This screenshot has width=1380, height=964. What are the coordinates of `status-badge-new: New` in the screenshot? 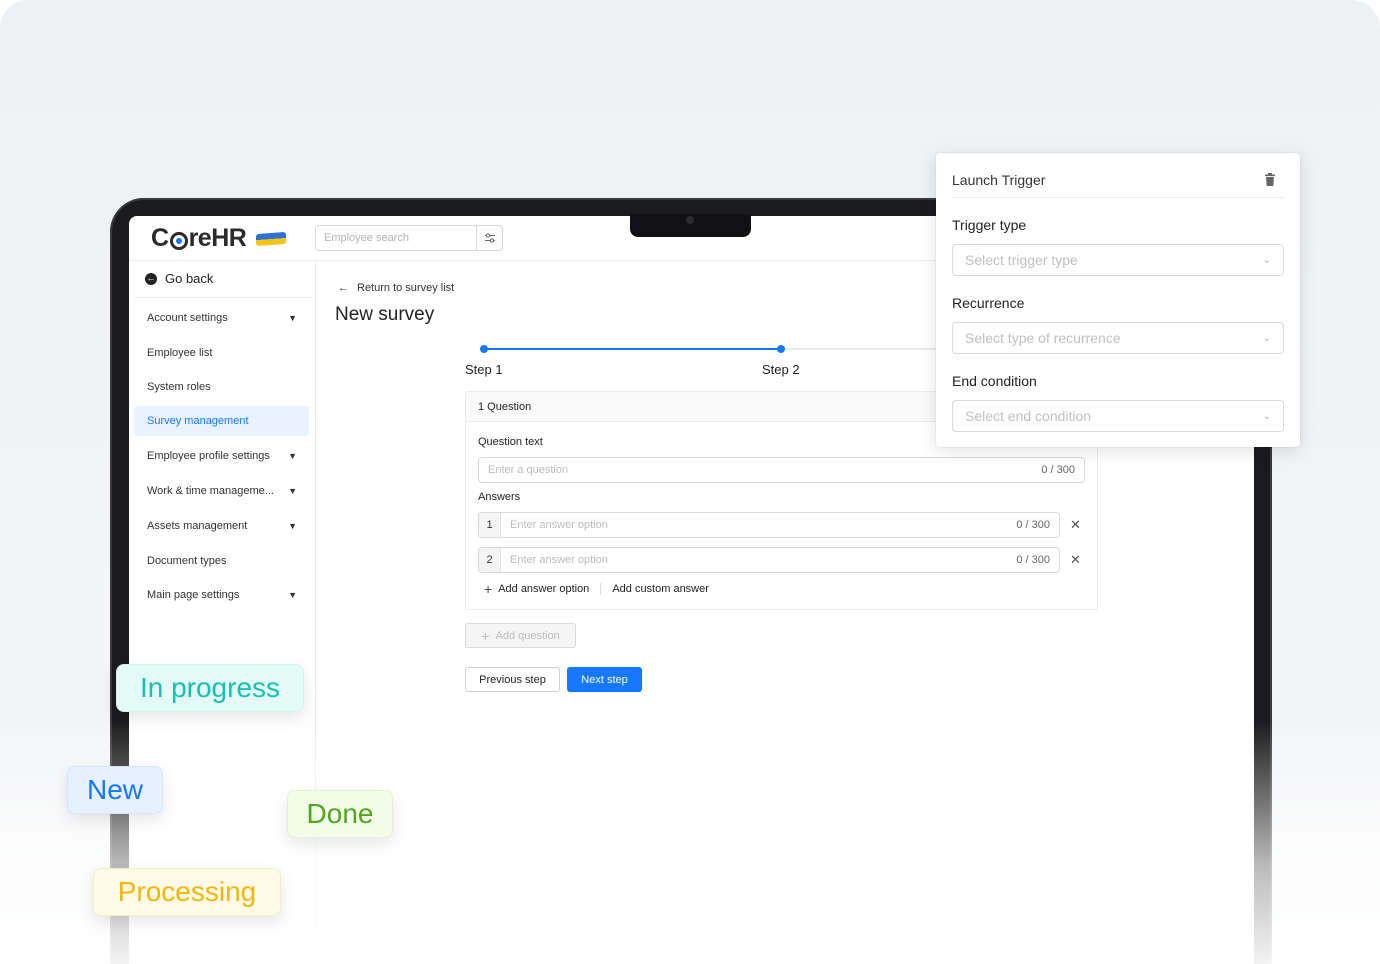 It's located at (115, 790).